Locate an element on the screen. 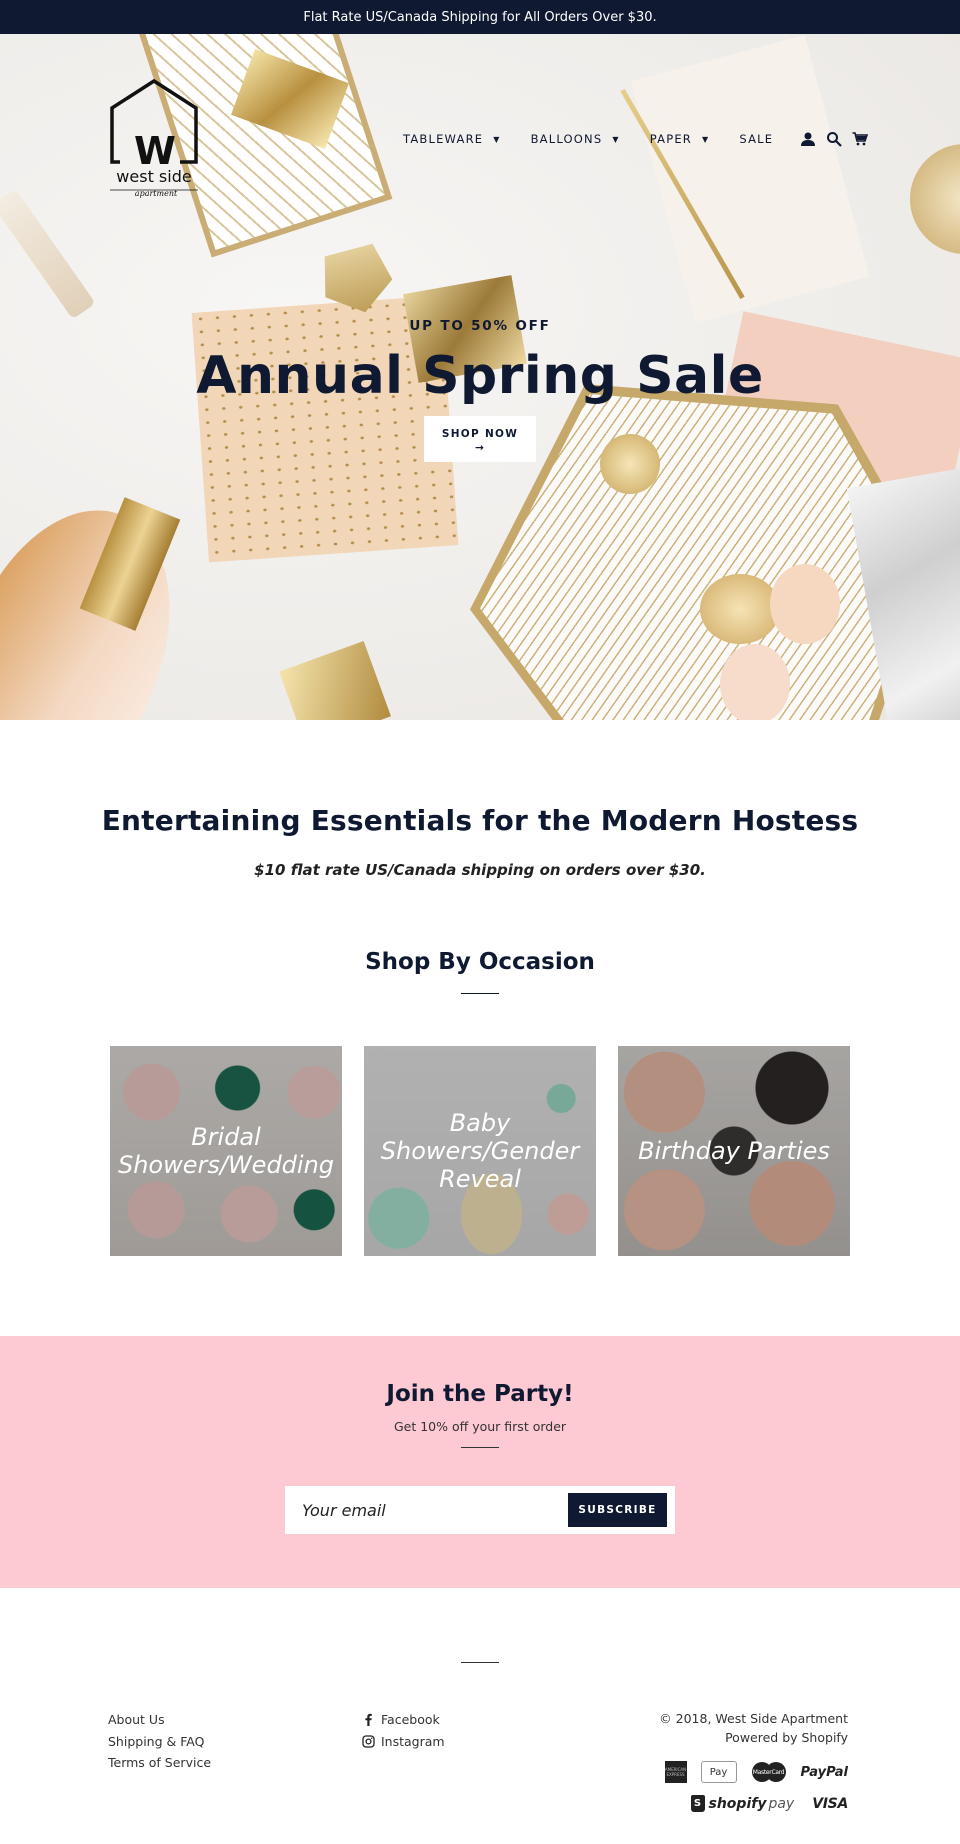 The height and width of the screenshot is (1844, 960). payment-icons: AMERICAN EXPRESS Pay MasterCard PayPal is located at coordinates (753, 1772).